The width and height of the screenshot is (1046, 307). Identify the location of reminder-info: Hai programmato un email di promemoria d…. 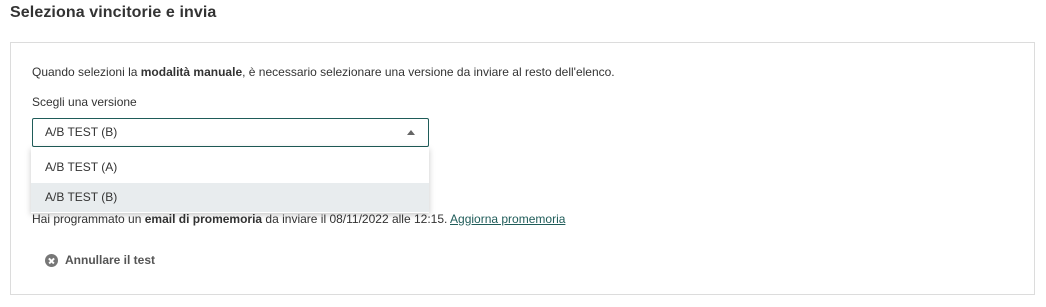
(298, 219).